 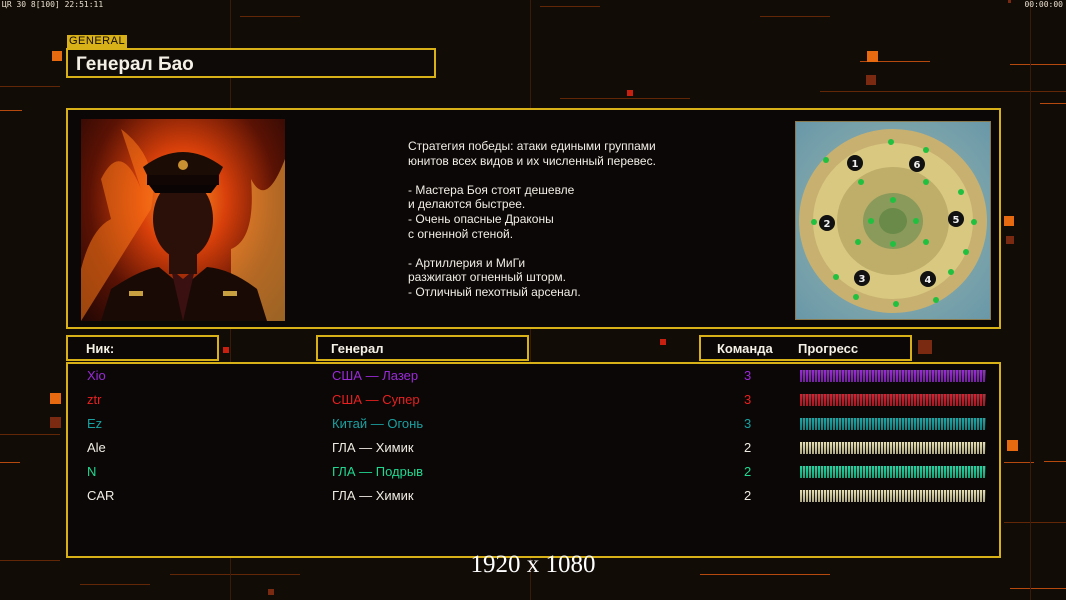 I want to click on spawn-2: 2, so click(x=827, y=224).